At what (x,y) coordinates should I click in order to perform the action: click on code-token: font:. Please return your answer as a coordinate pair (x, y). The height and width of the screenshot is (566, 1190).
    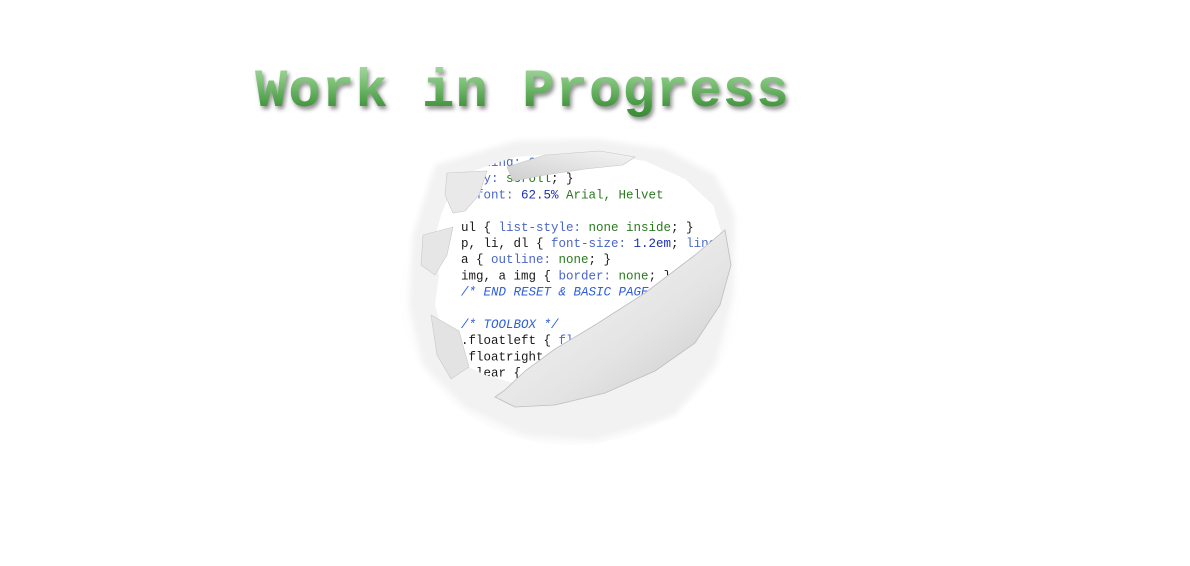
    Looking at the image, I should click on (498, 195).